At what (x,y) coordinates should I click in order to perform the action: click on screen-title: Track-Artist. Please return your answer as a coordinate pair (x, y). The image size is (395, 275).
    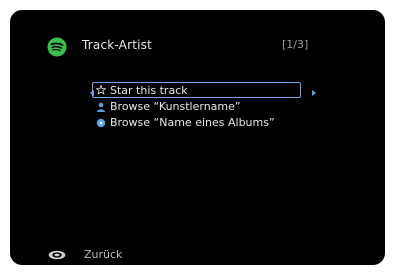
    Looking at the image, I should click on (117, 45).